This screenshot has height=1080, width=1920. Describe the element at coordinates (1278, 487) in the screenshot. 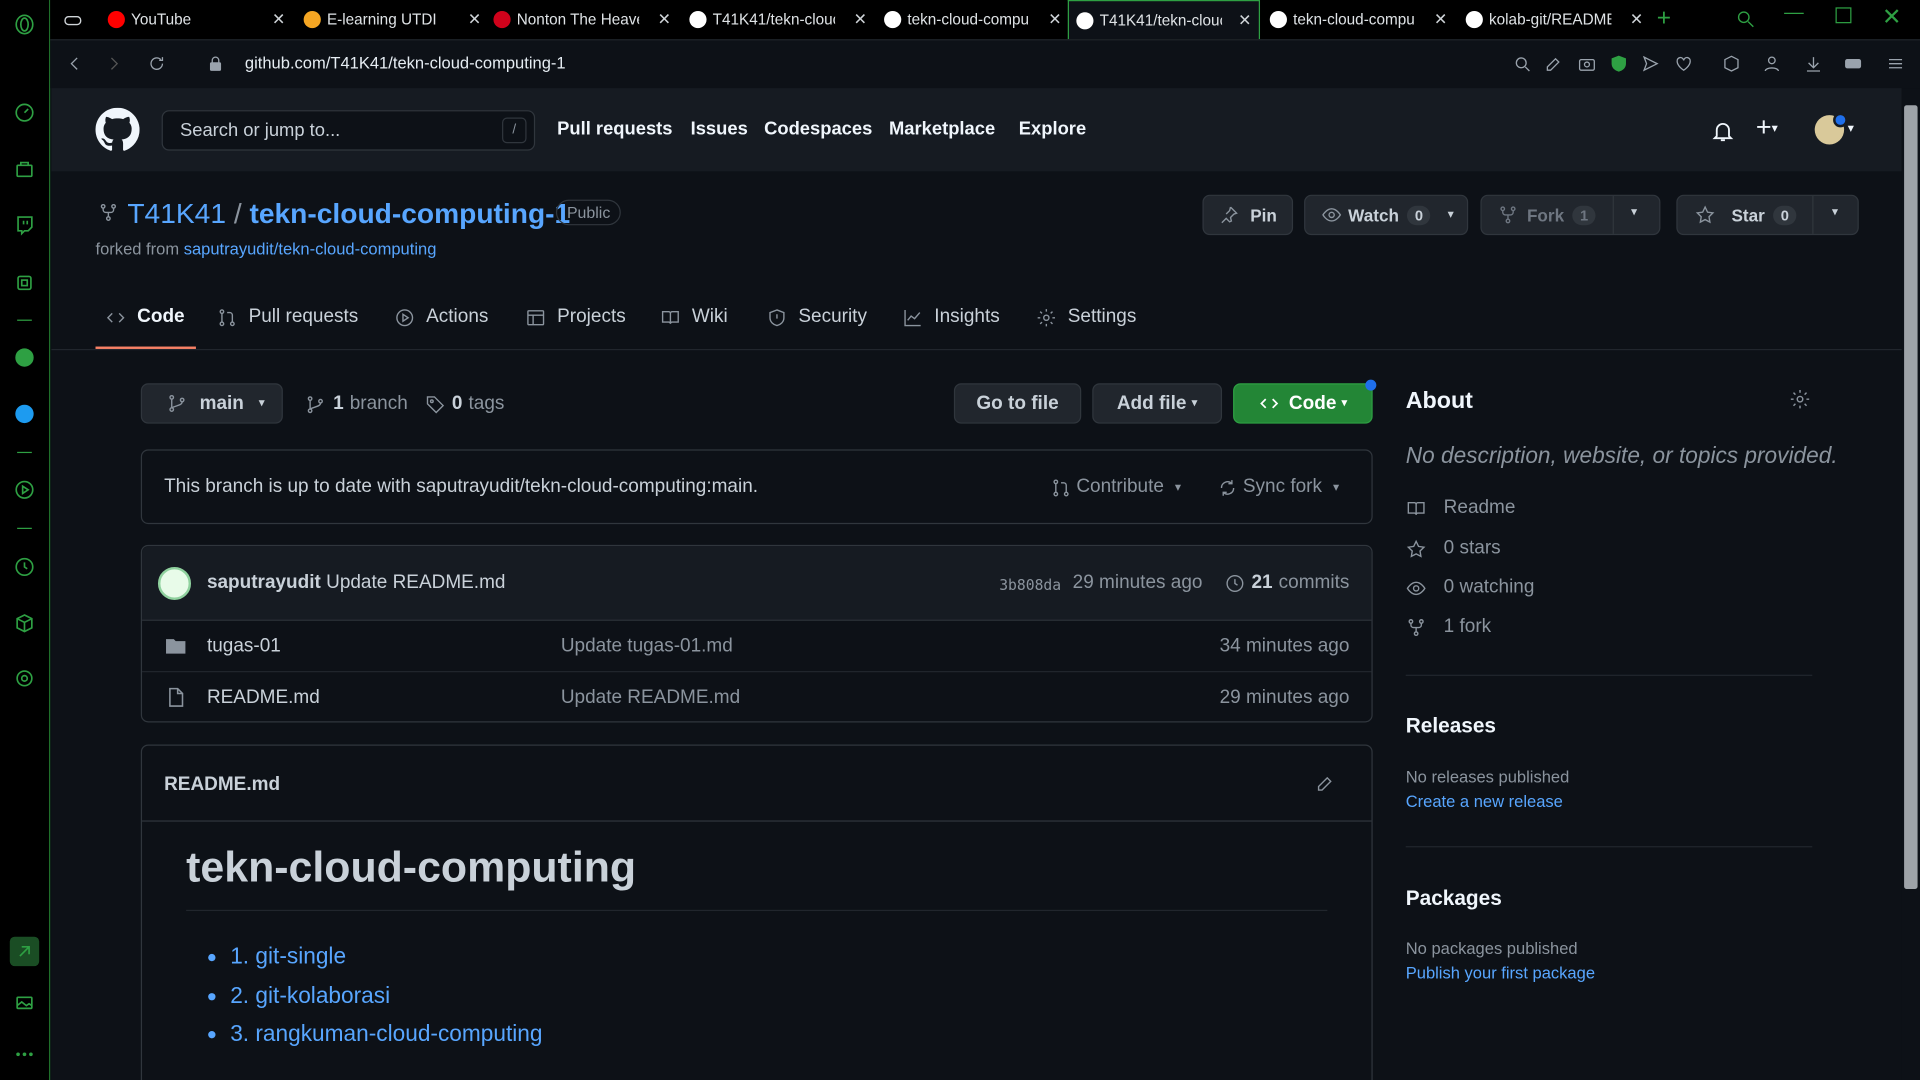

I see `sync-fork-button: Sync fork ▾` at that location.